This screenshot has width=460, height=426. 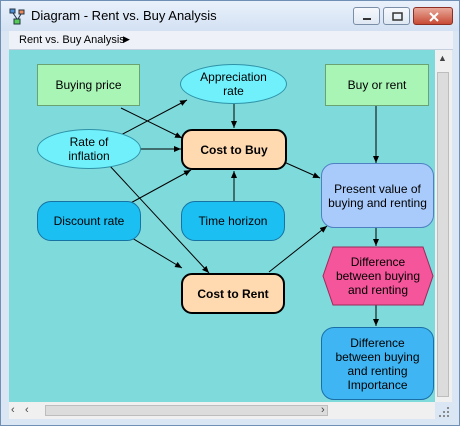 I want to click on node-present-value: Present value of buying and renting, so click(x=377, y=195).